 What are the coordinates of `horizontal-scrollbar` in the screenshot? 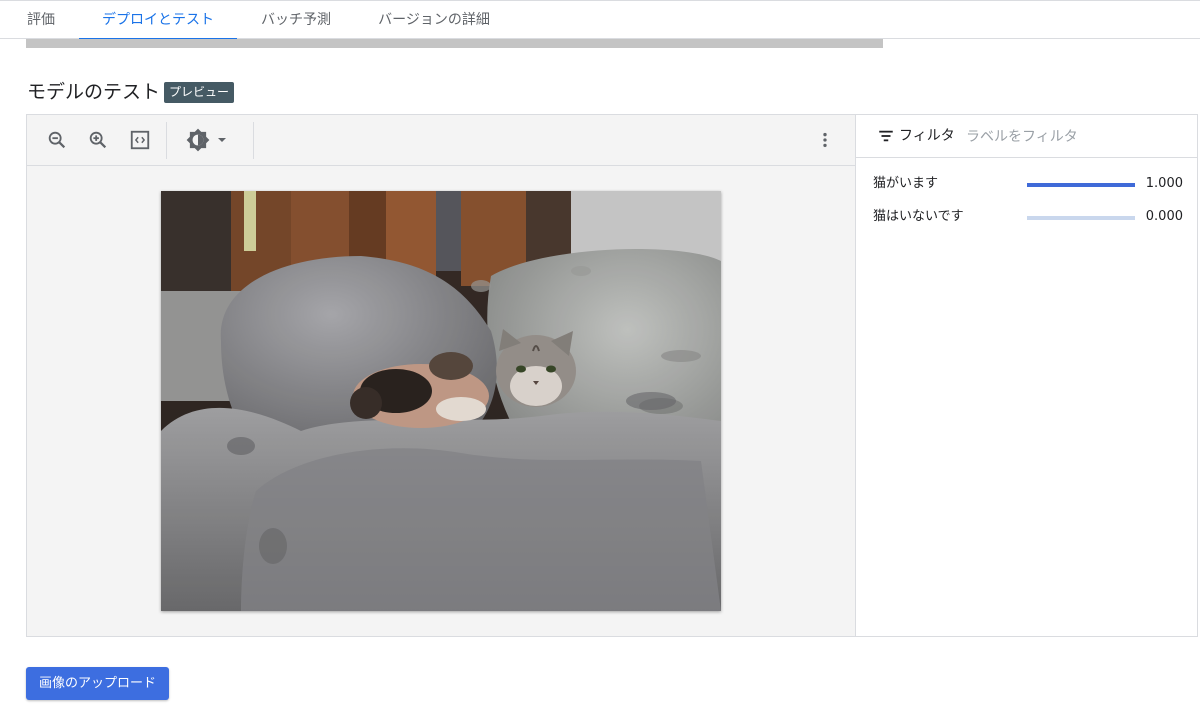 It's located at (454, 43).